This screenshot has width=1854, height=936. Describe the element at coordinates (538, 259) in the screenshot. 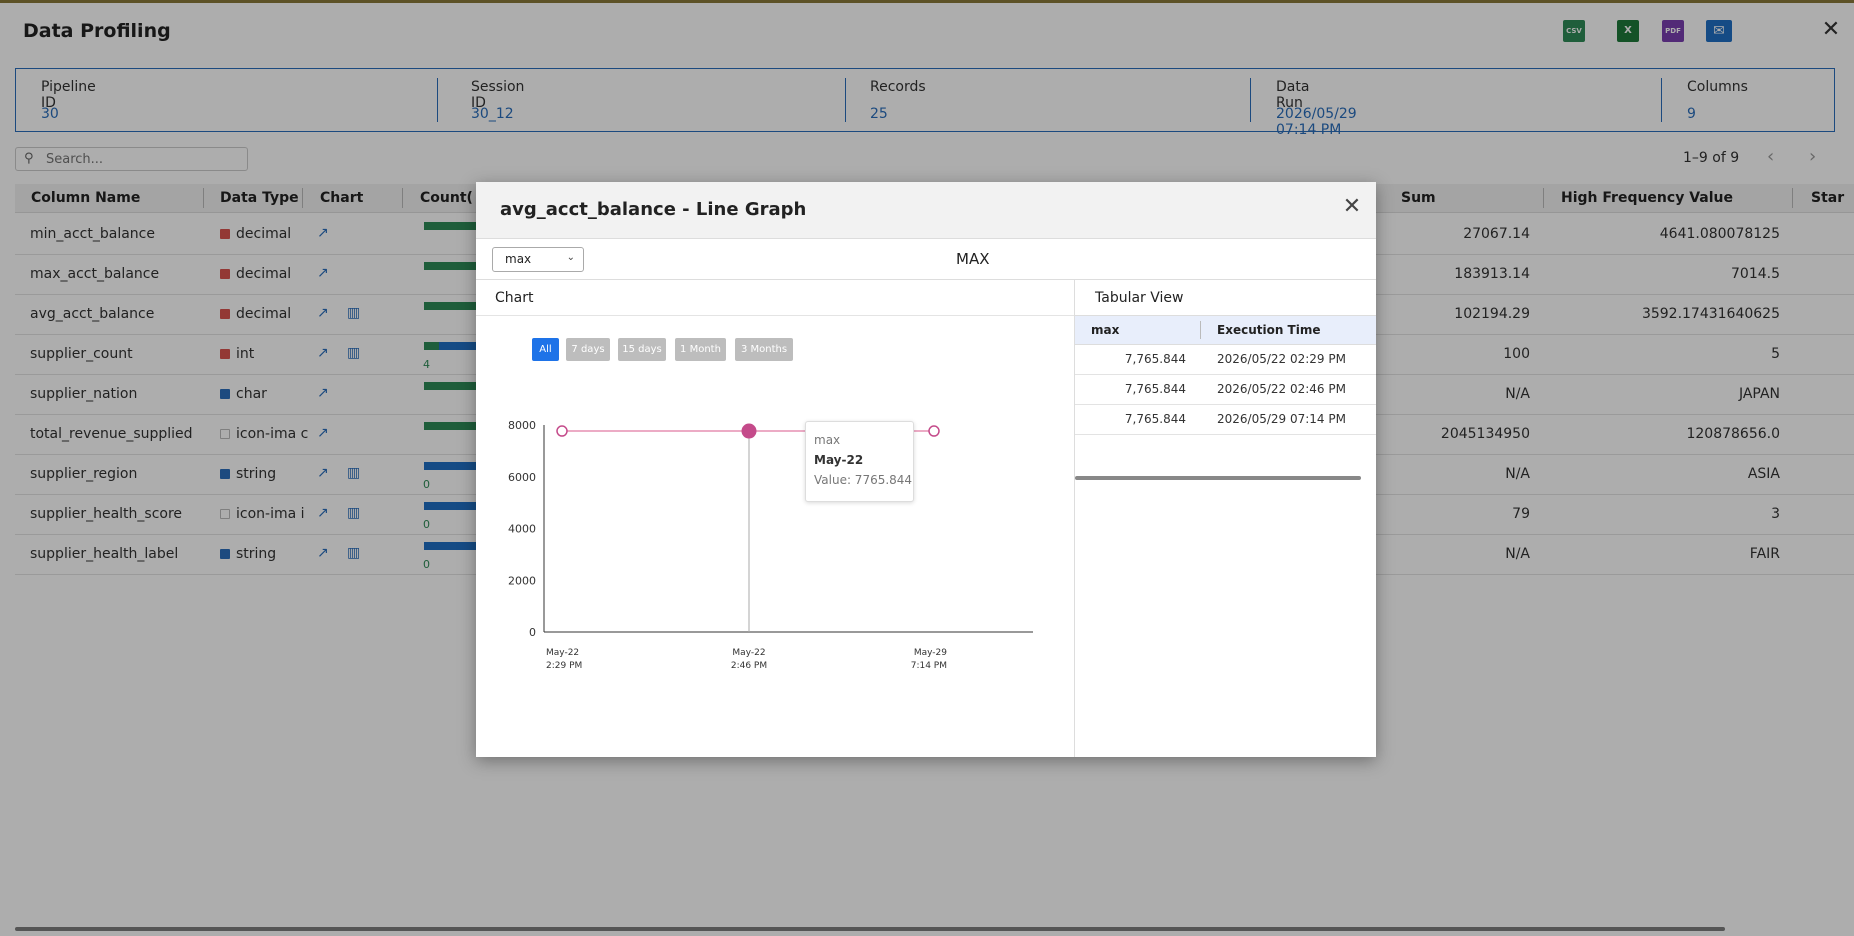

I see `metric-select: max ⌄` at that location.